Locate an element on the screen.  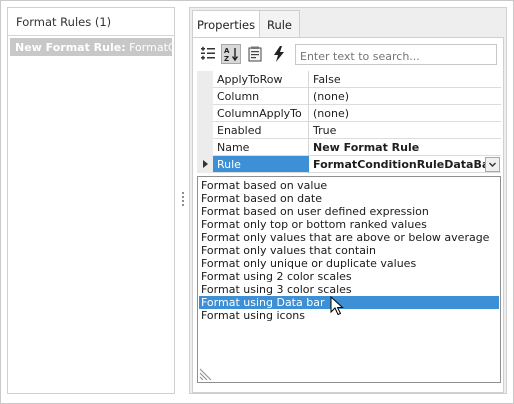
tab-properties: Properties is located at coordinates (226, 24).